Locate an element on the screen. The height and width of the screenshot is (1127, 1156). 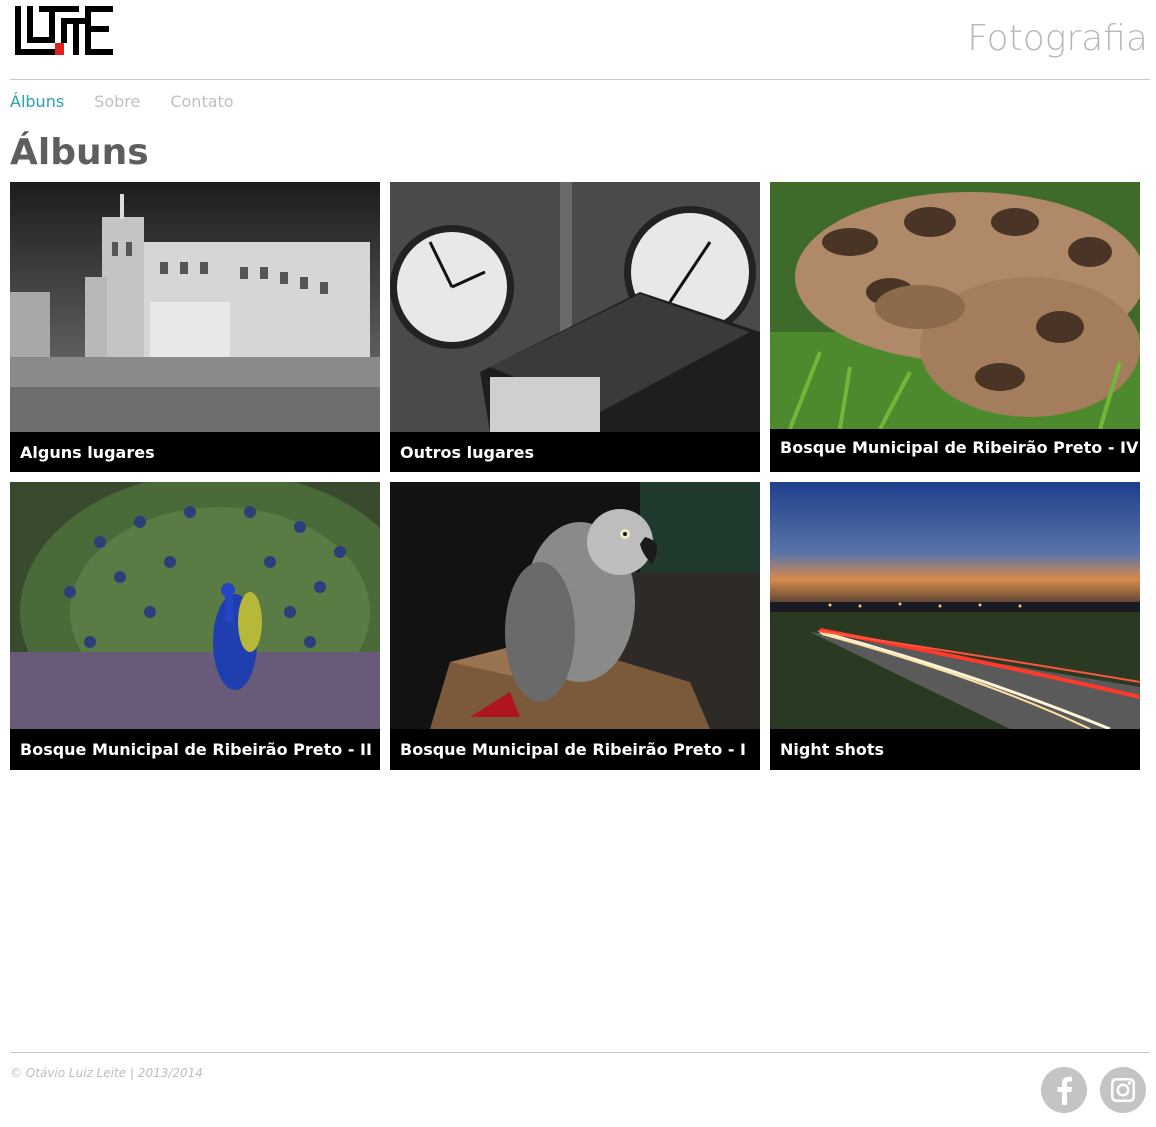
copyright-text: © Otávio Luiz Leite | 2013/2014 is located at coordinates (106, 1073).